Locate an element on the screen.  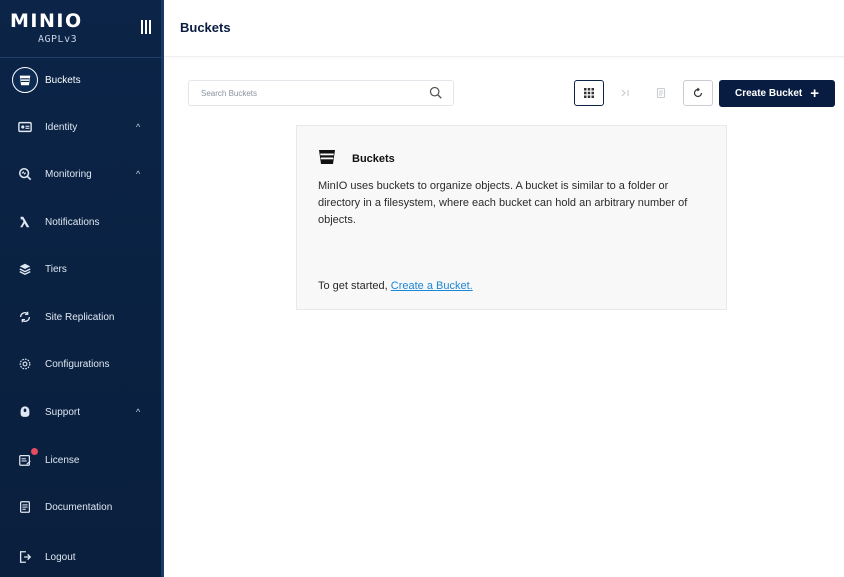
gear-icon is located at coordinates (25, 364).